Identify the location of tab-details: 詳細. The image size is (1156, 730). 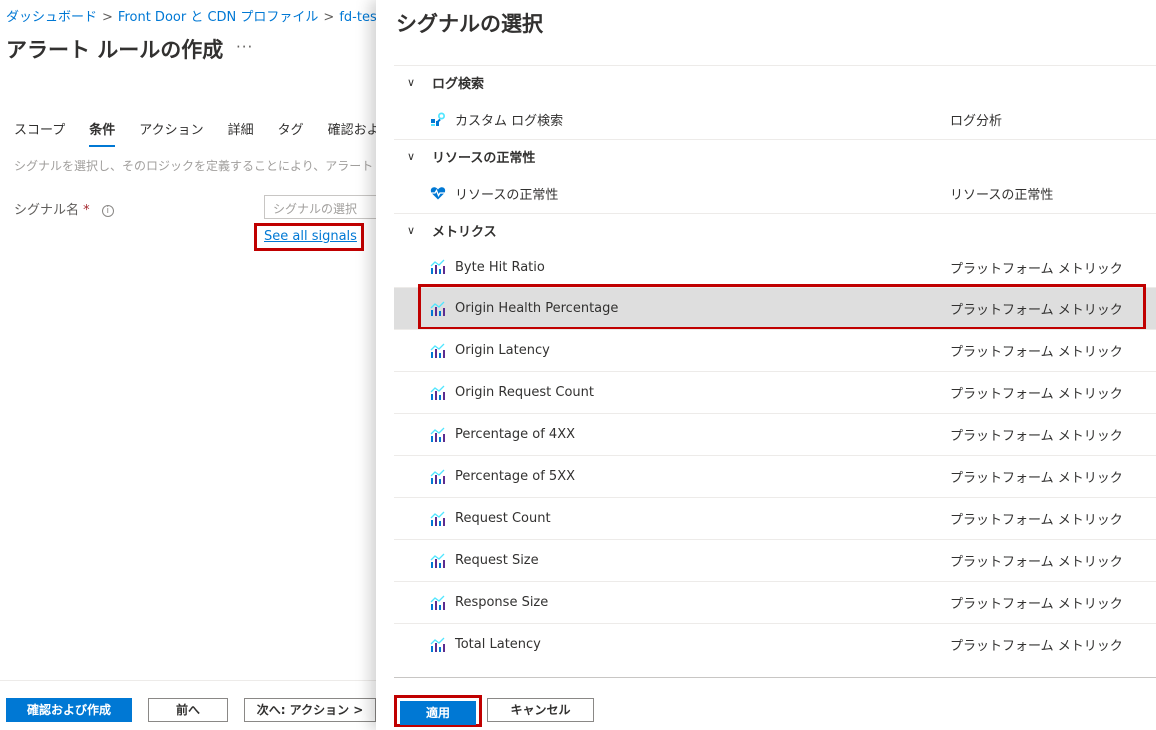
(241, 131).